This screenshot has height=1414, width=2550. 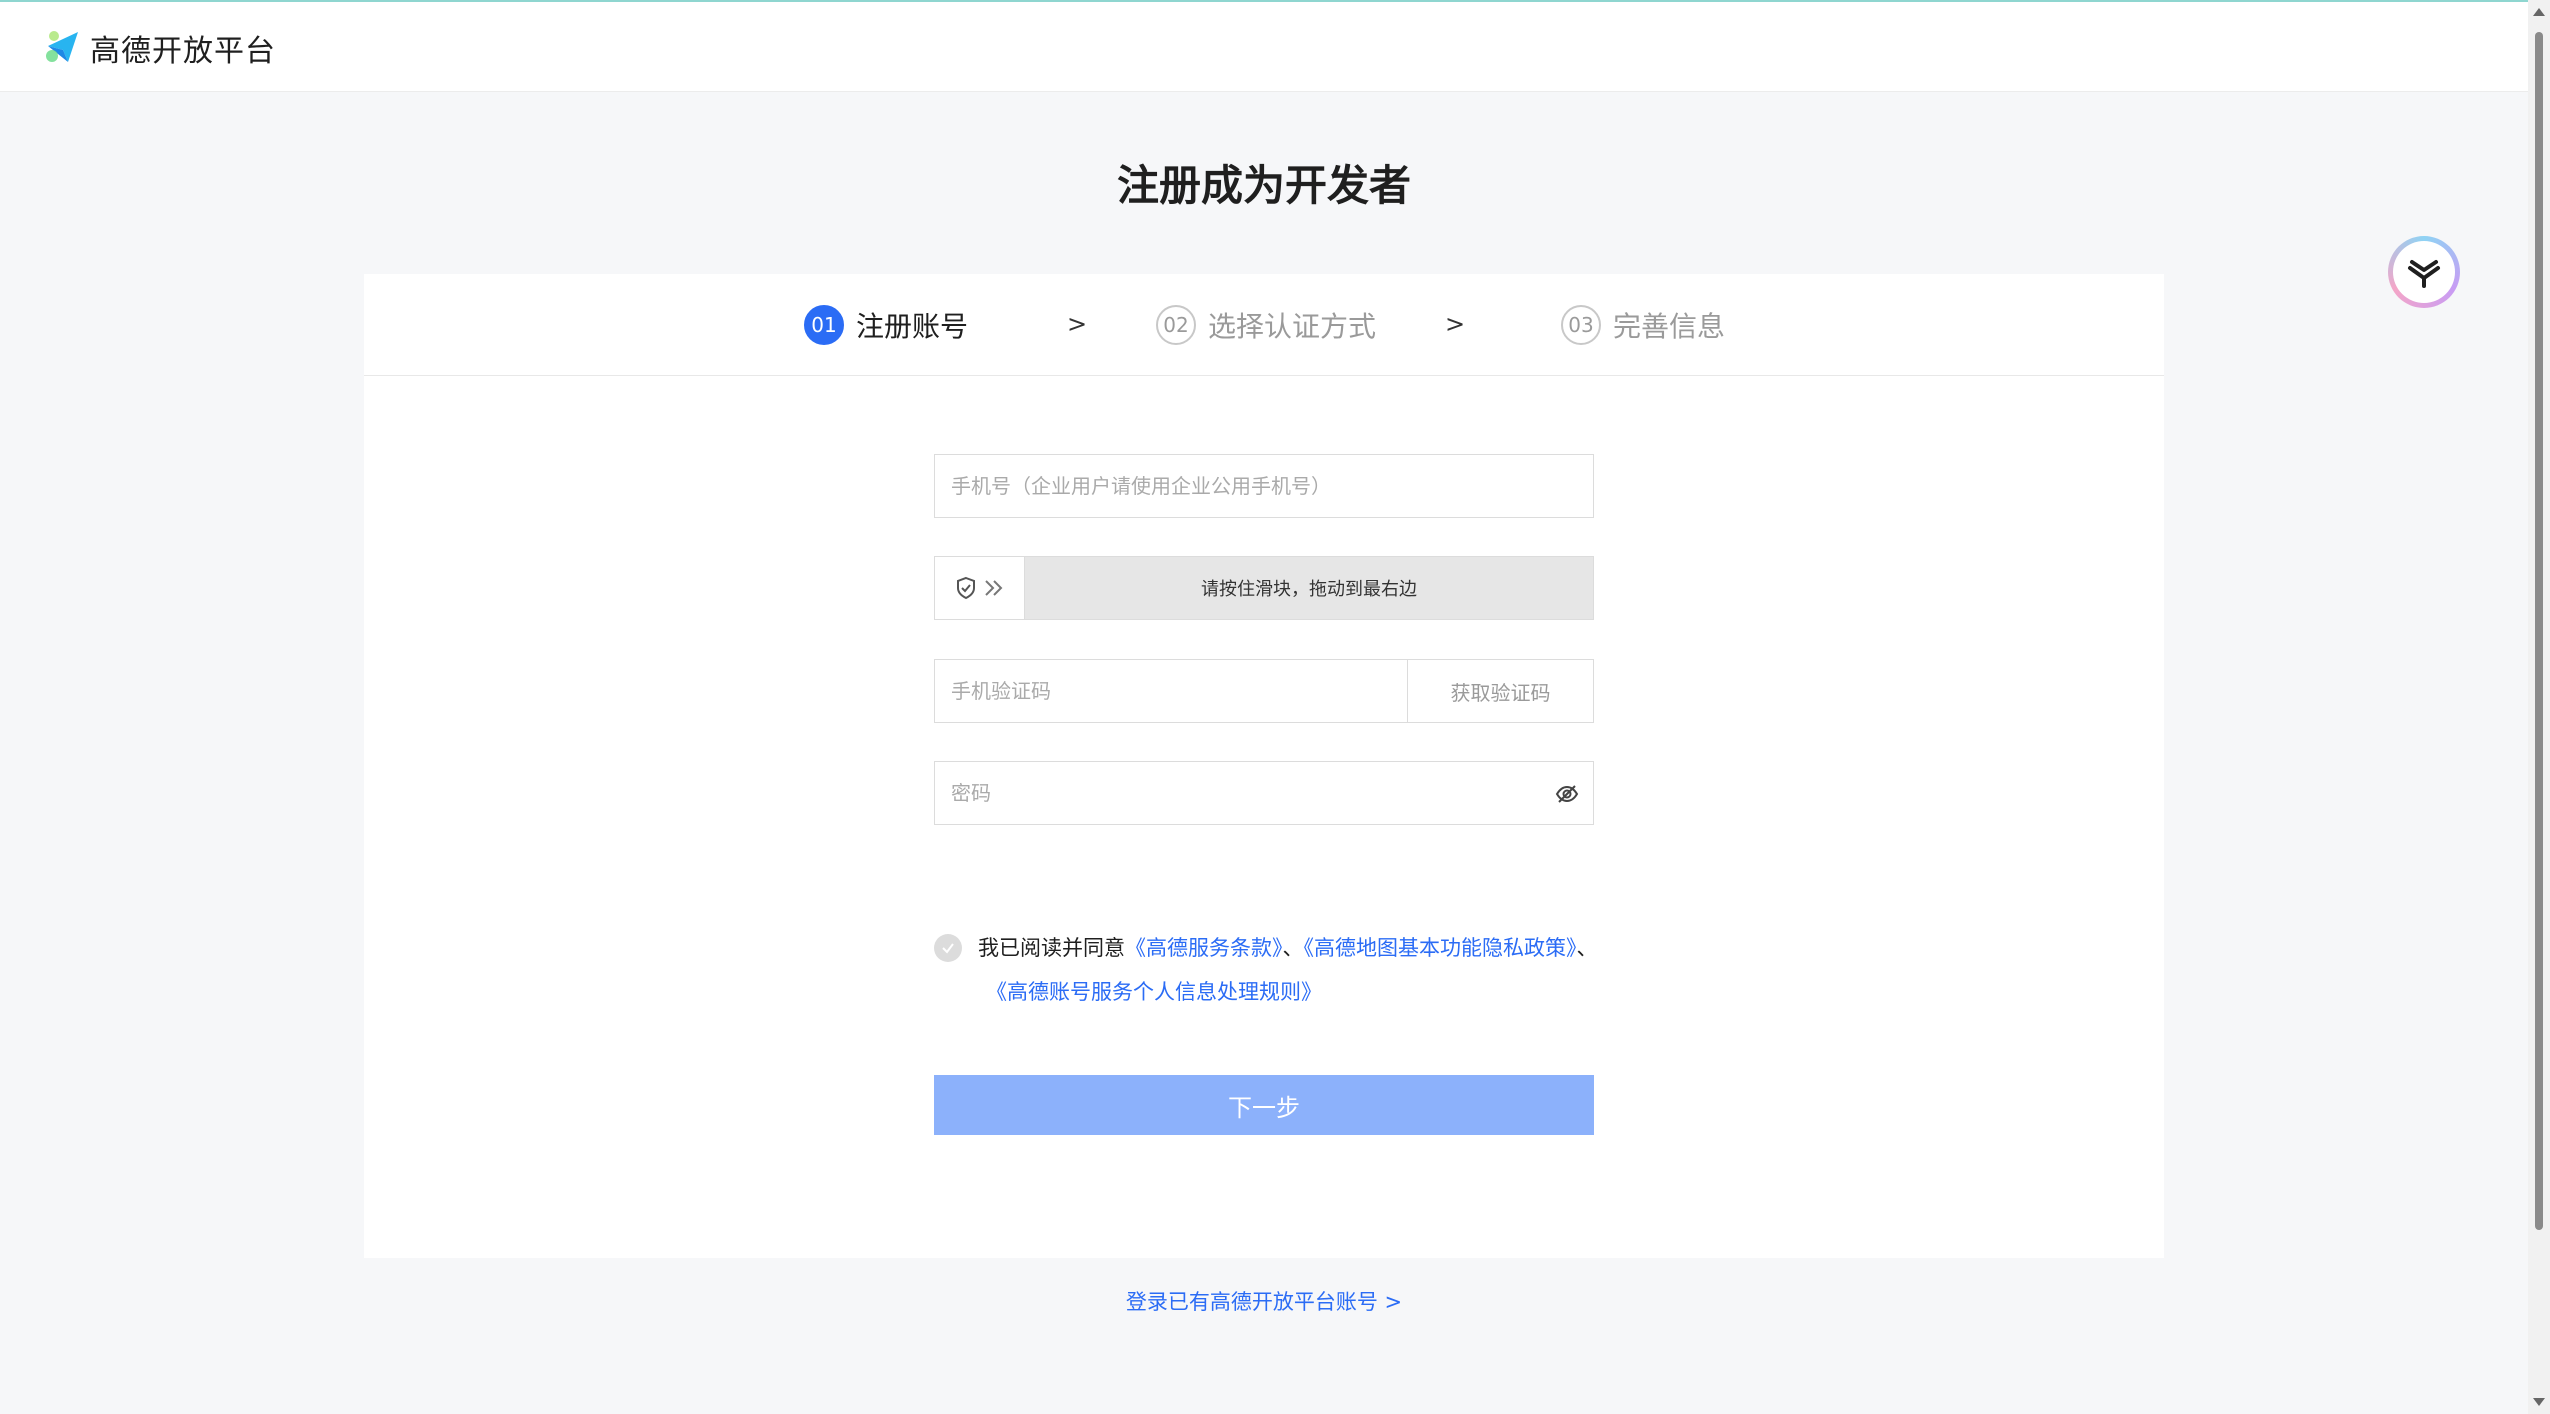 What do you see at coordinates (912, 326) in the screenshot?
I see `step-label: 注册账号` at bounding box center [912, 326].